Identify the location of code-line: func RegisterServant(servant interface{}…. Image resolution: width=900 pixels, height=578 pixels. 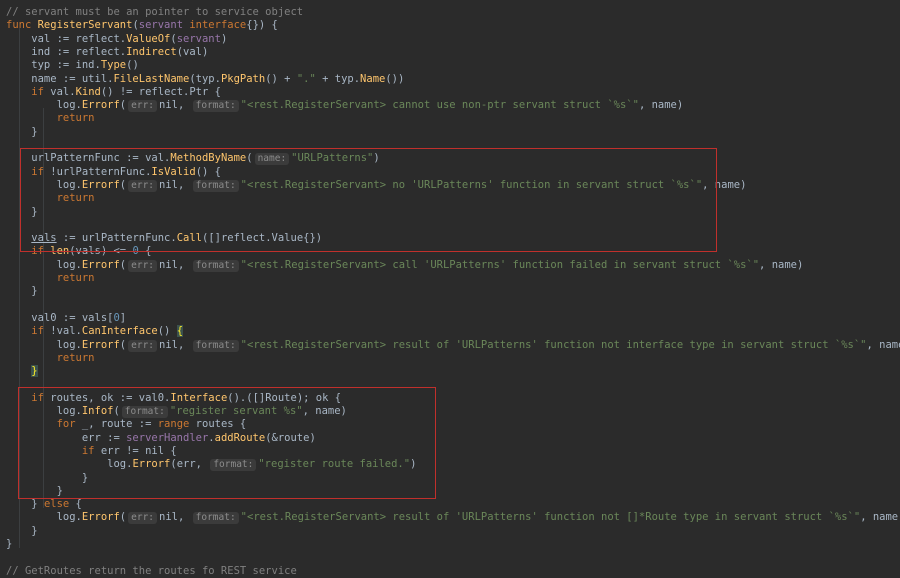
(142, 25).